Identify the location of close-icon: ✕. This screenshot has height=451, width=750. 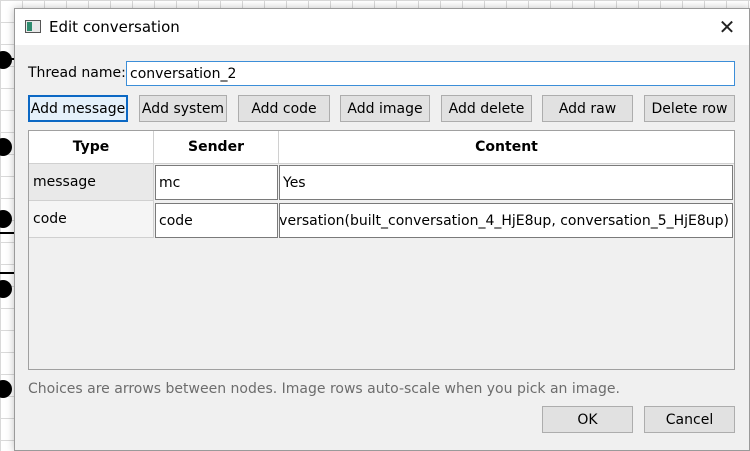
(727, 27).